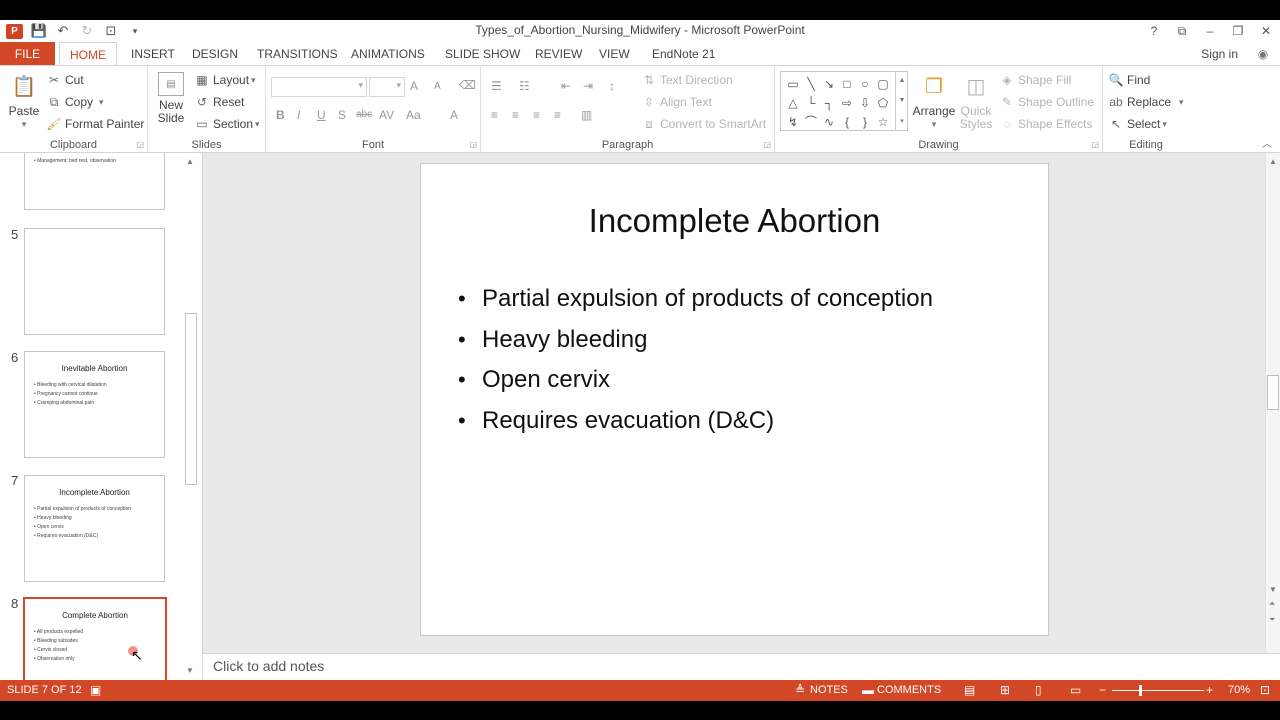 The width and height of the screenshot is (1280, 720). I want to click on find-button: 🔍 Find, so click(1129, 80).